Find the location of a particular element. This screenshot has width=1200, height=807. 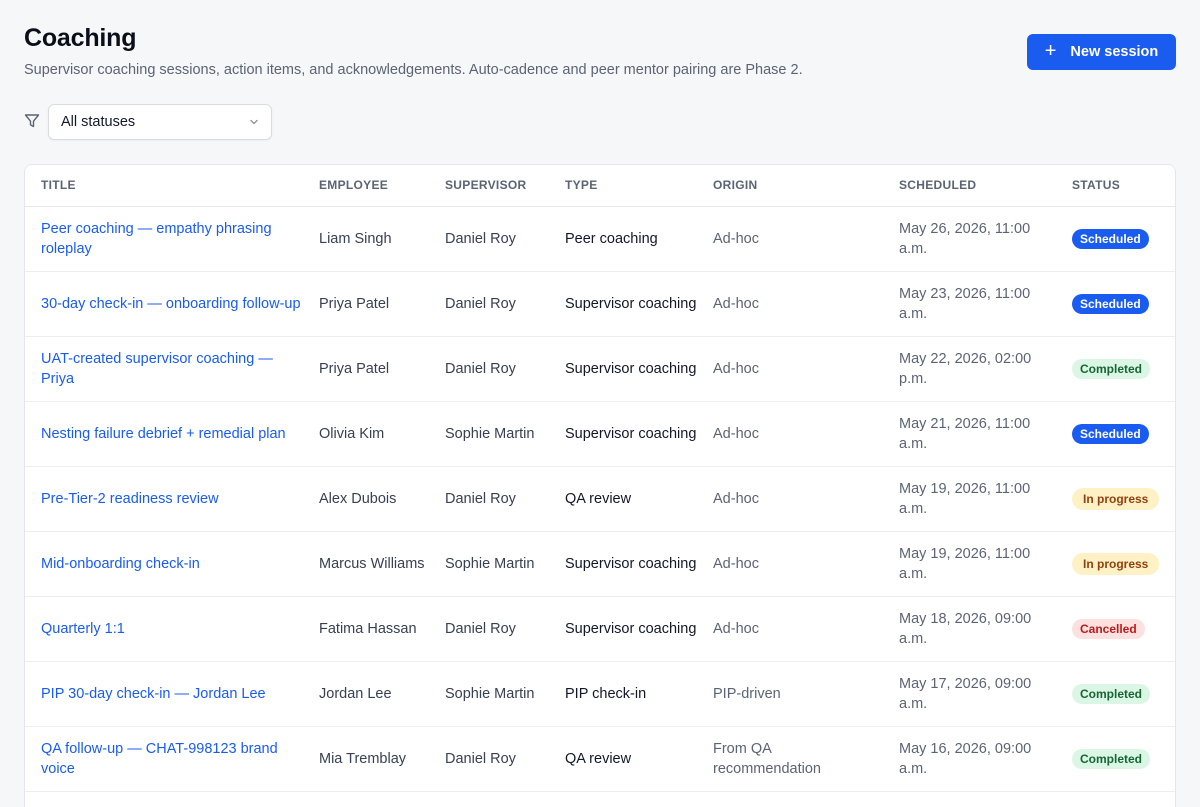

cell-employee: Alex Dubois is located at coordinates (366, 499).